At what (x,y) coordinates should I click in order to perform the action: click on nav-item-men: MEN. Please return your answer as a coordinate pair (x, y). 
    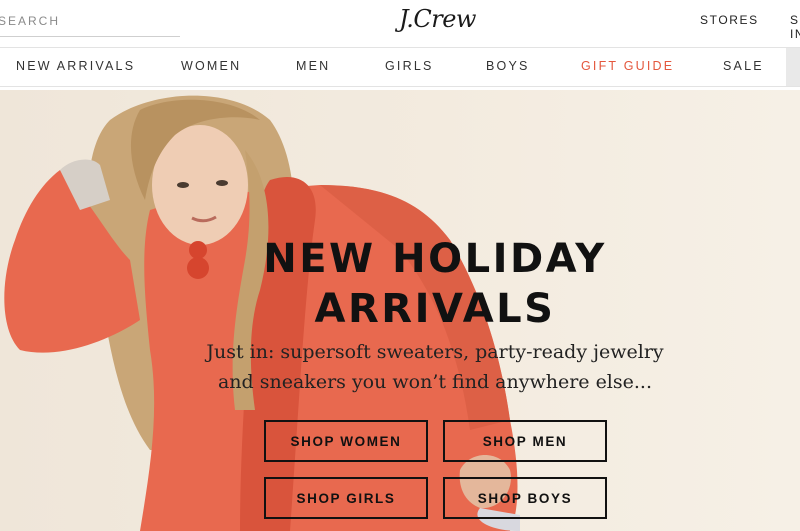
    Looking at the image, I should click on (313, 66).